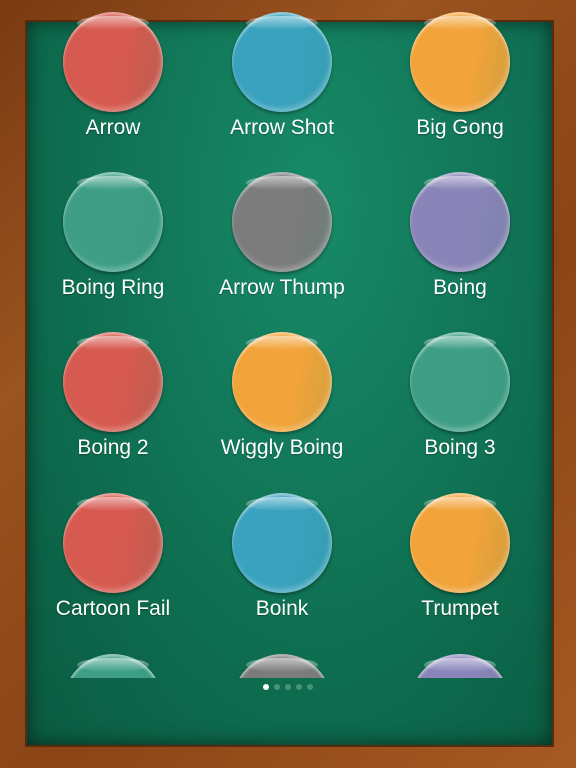 This screenshot has width=576, height=768. What do you see at coordinates (460, 608) in the screenshot?
I see `sound-label: Trumpet` at bounding box center [460, 608].